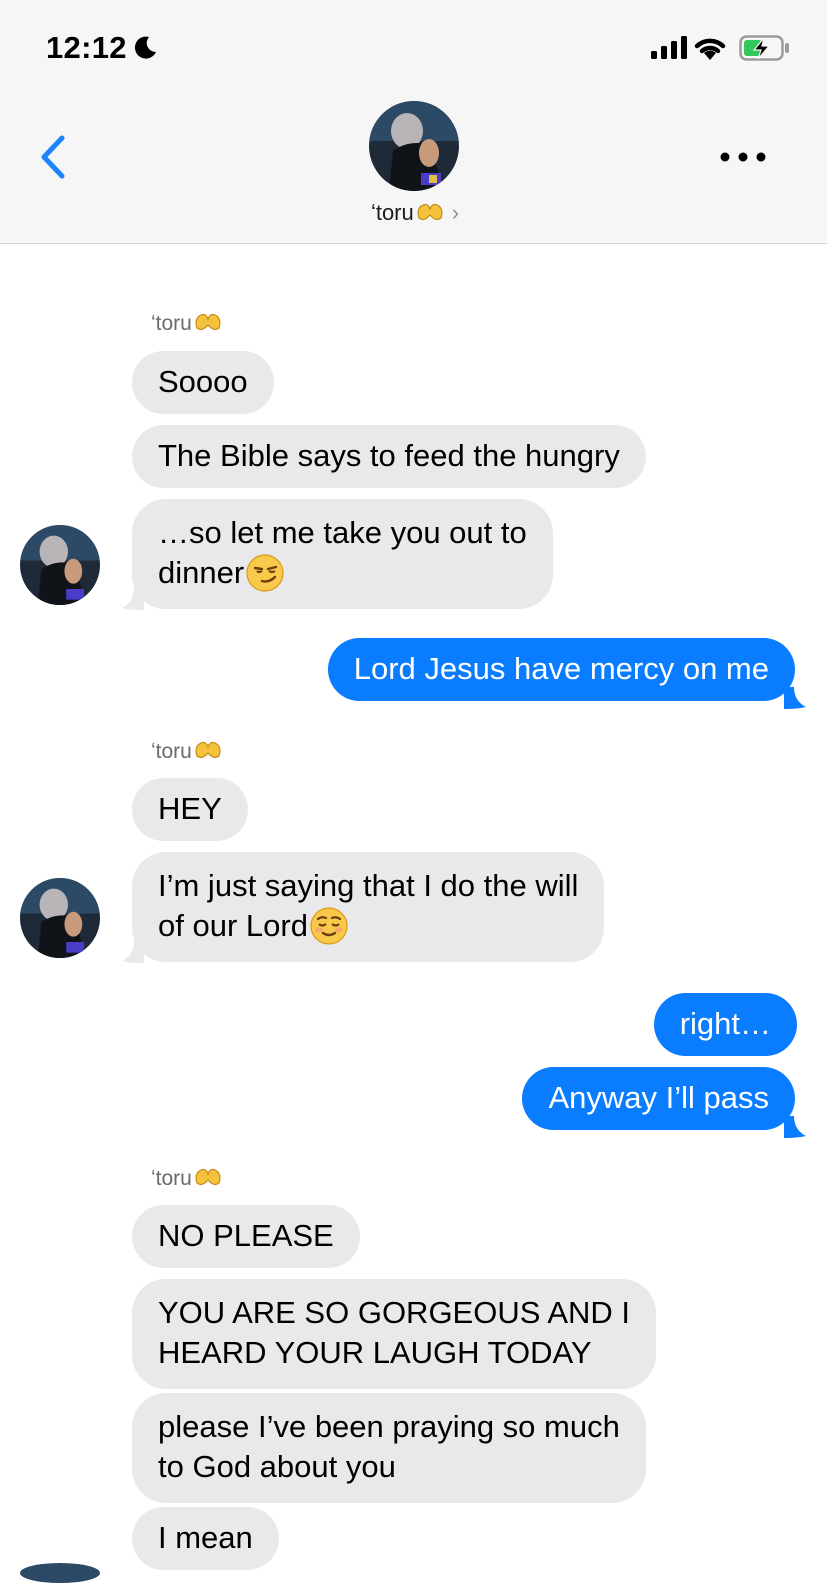 The image size is (827, 1583). I want to click on smirking-face-emoji, so click(265, 573).